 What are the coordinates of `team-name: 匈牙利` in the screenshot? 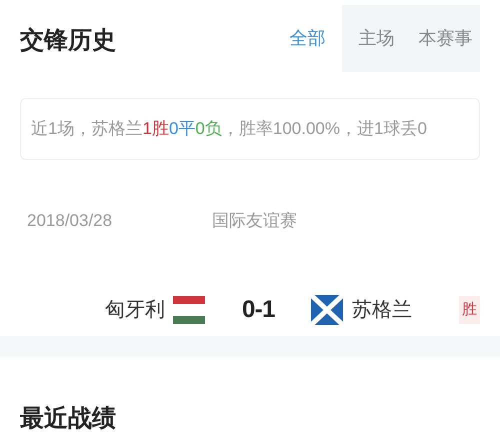 It's located at (135, 310).